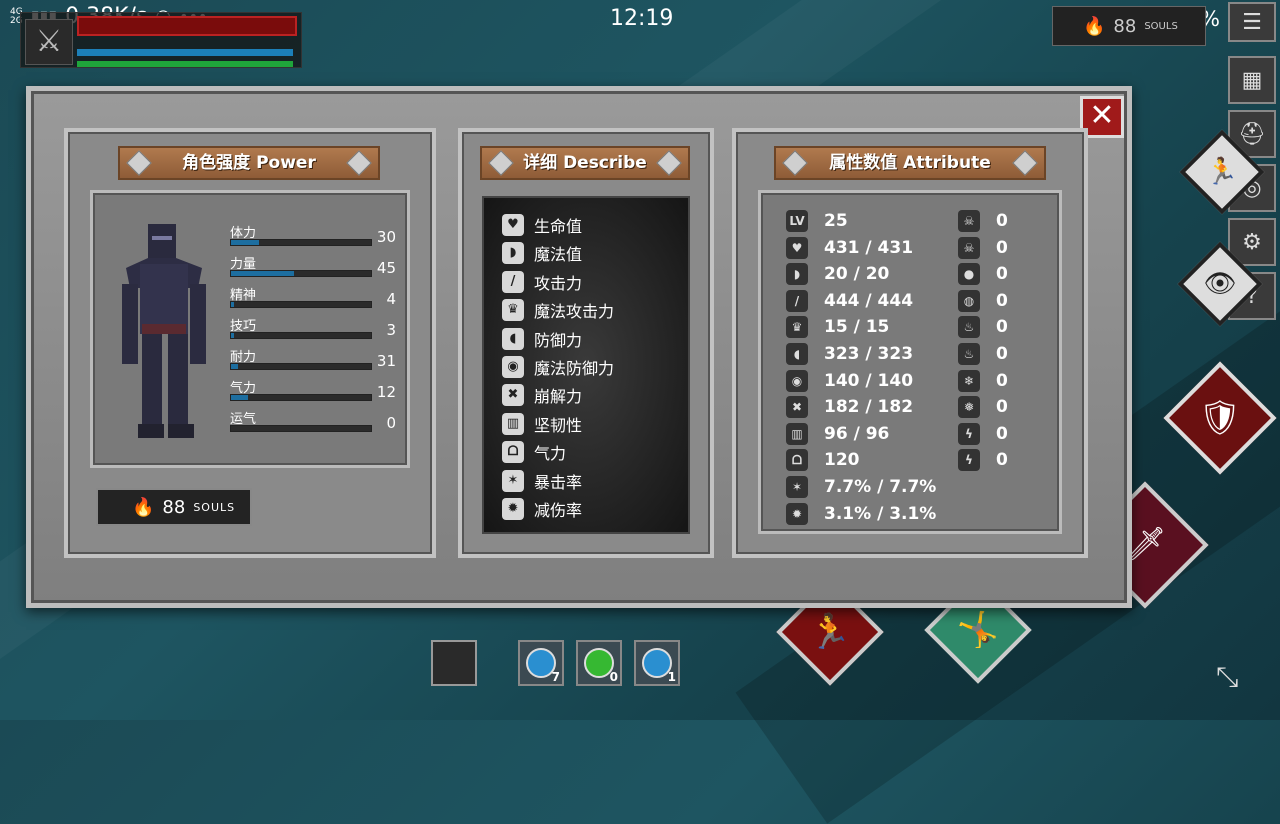 This screenshot has height=824, width=1280. What do you see at coordinates (857, 327) in the screenshot?
I see `attribute-value: 15 / 15` at bounding box center [857, 327].